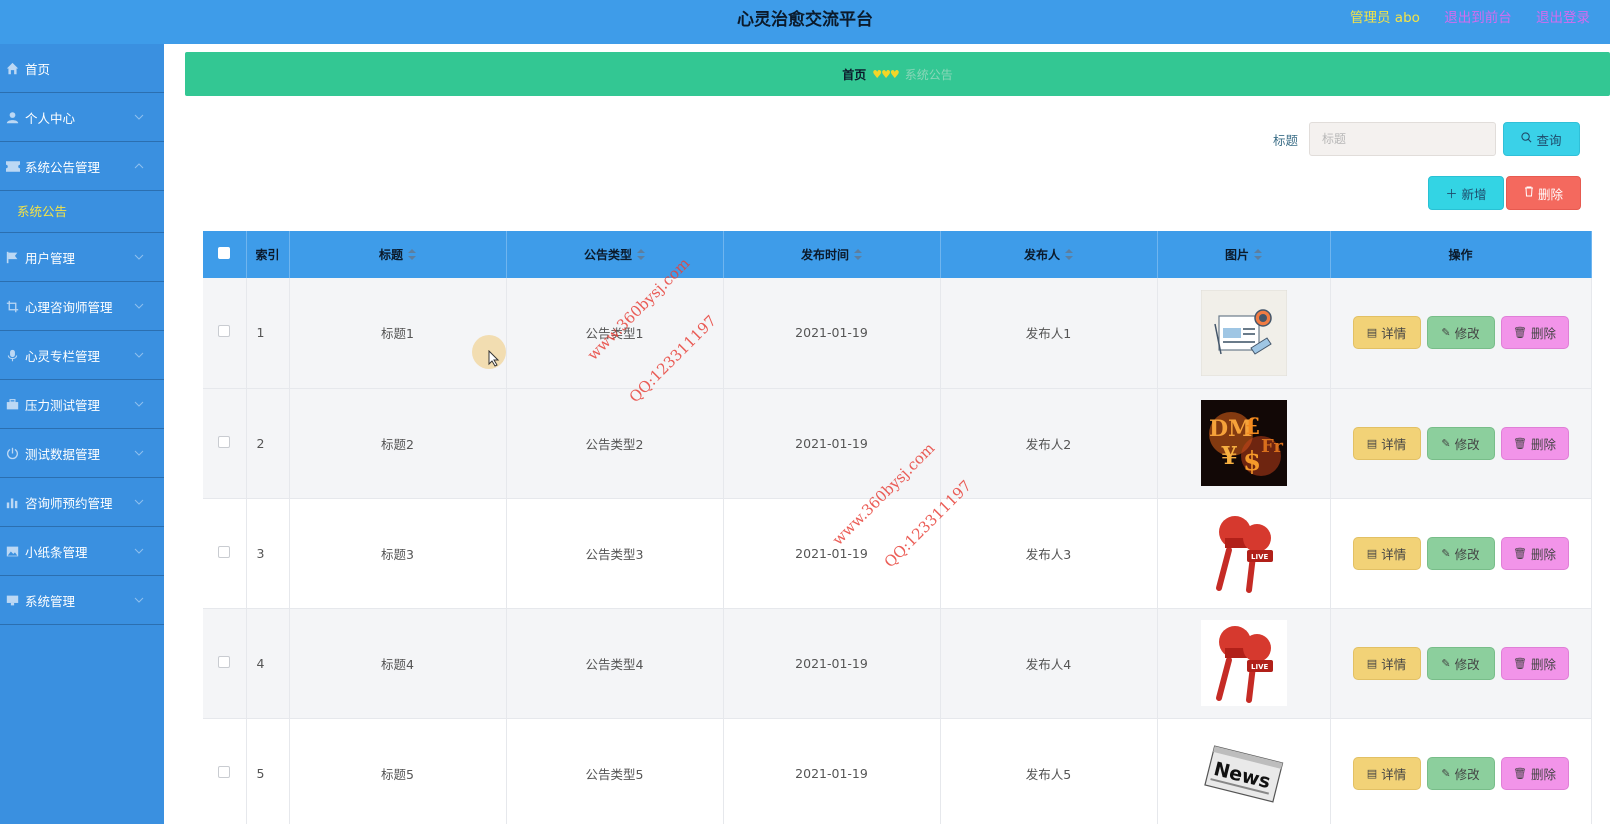 The width and height of the screenshot is (1610, 824). I want to click on sidebar-item-test-data-management: 测试数据管理, so click(82, 453).